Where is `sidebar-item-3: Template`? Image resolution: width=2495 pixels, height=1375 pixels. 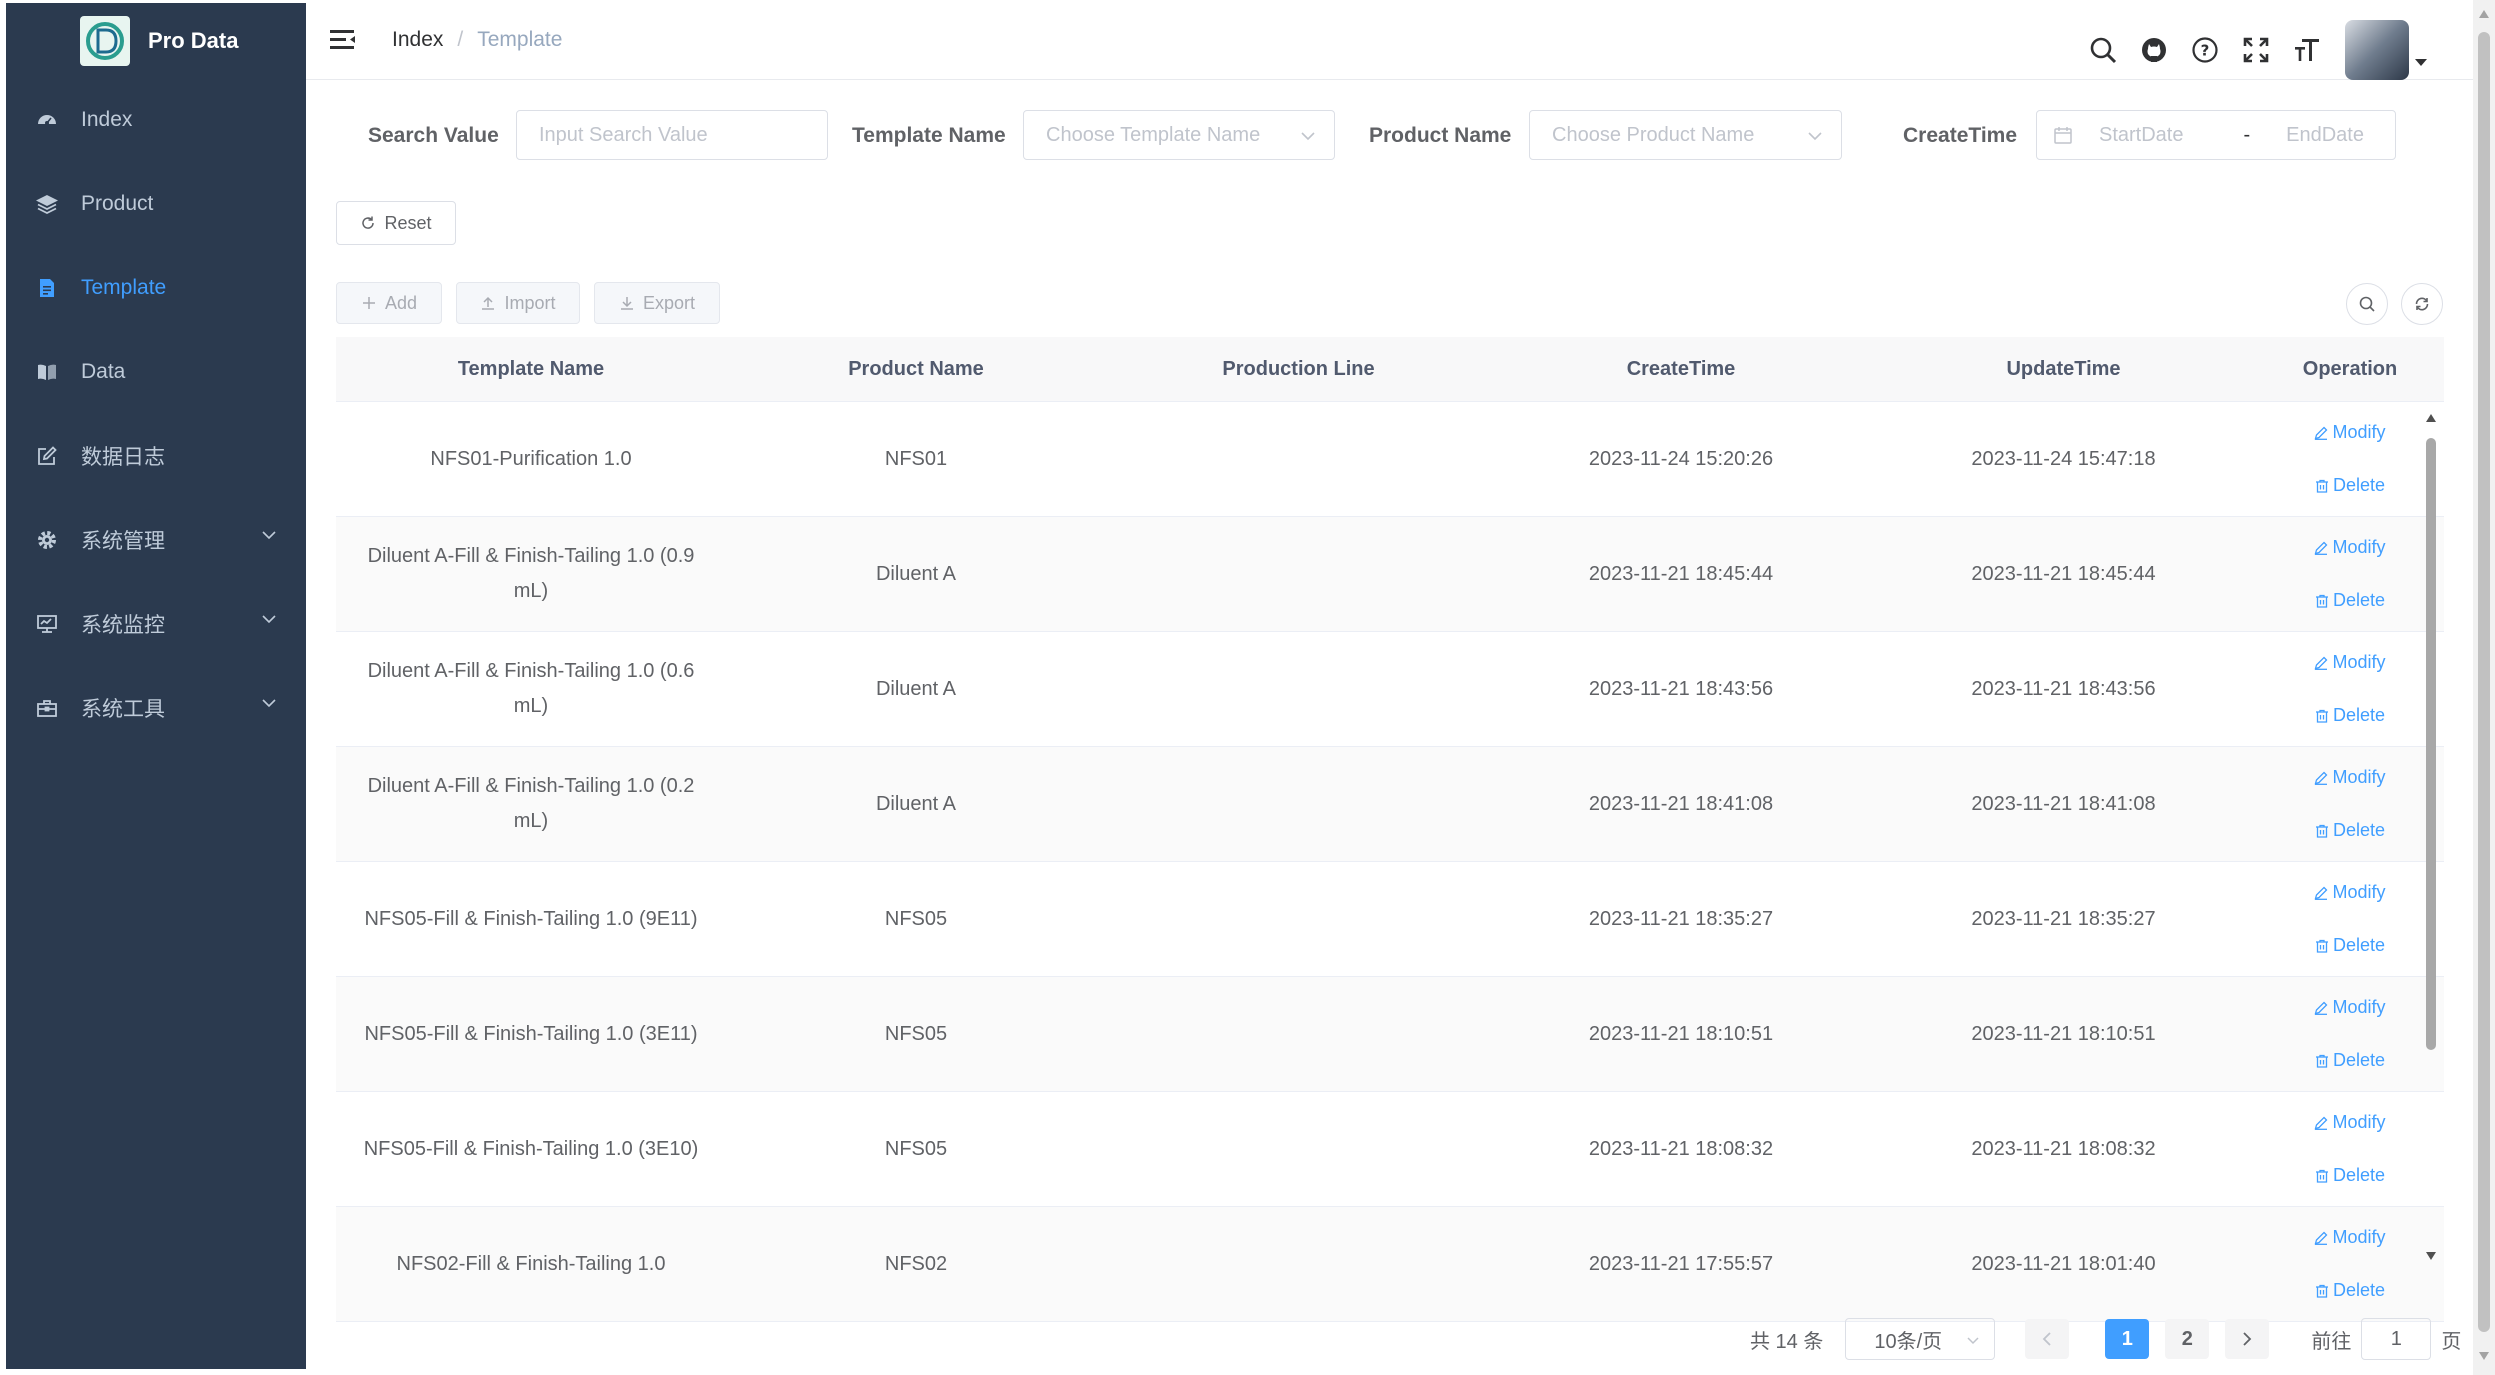 sidebar-item-3: Template is located at coordinates (156, 288).